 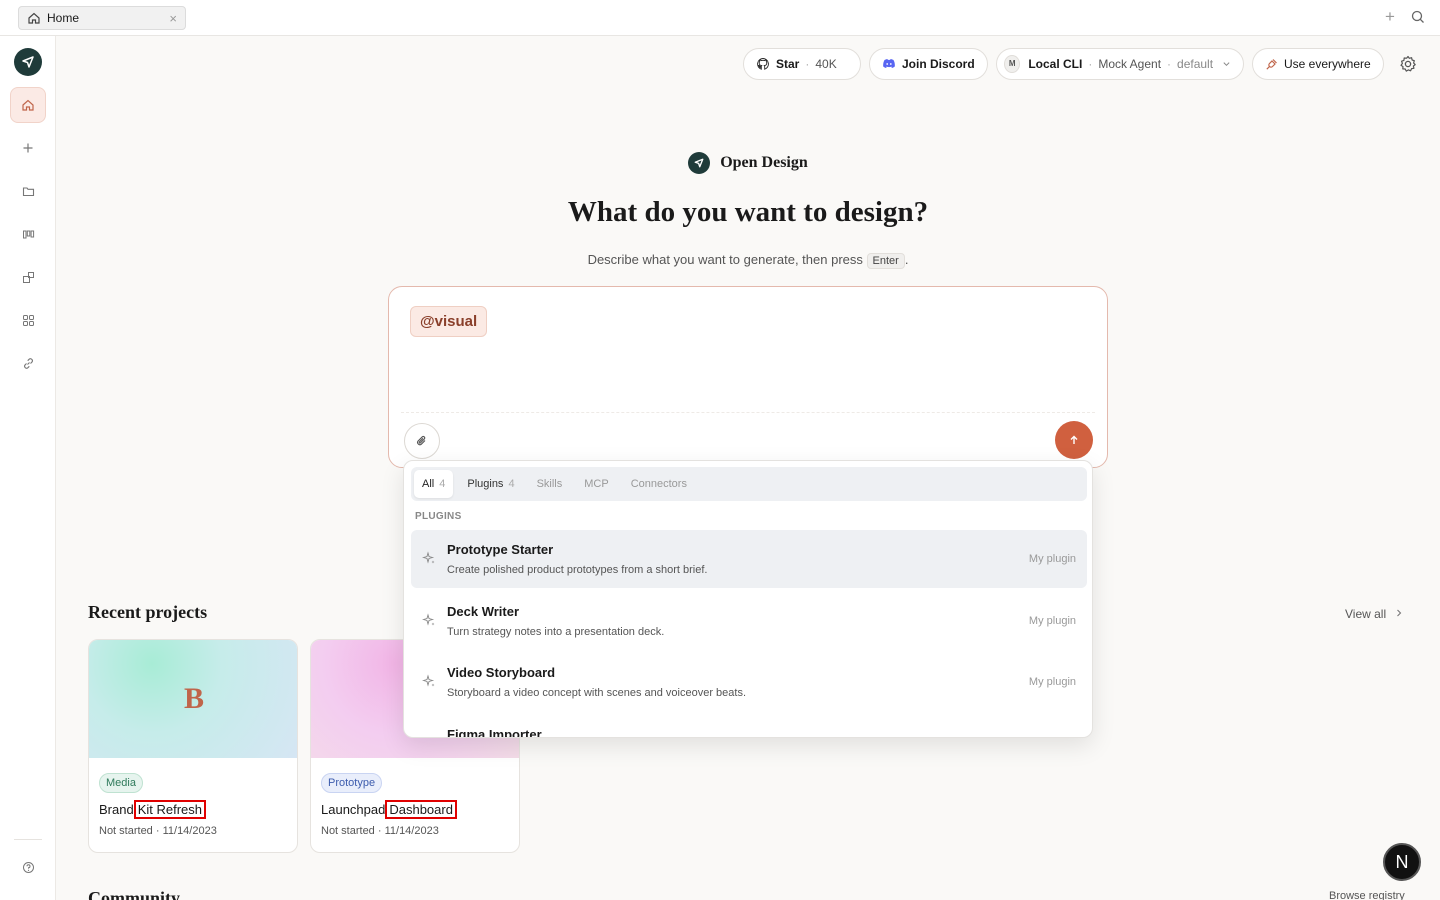 What do you see at coordinates (1418, 17) in the screenshot?
I see `search-icon` at bounding box center [1418, 17].